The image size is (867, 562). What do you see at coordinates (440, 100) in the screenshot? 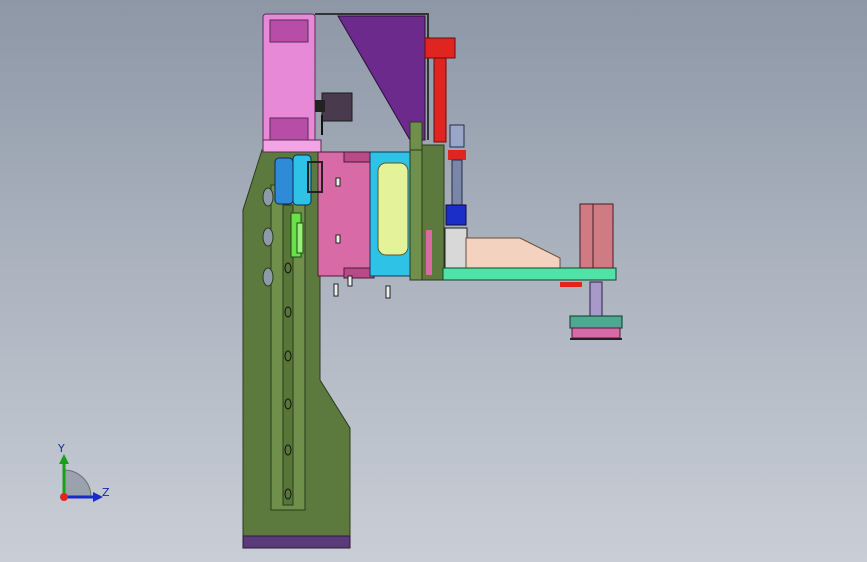
I see `red-cylinder-rod` at bounding box center [440, 100].